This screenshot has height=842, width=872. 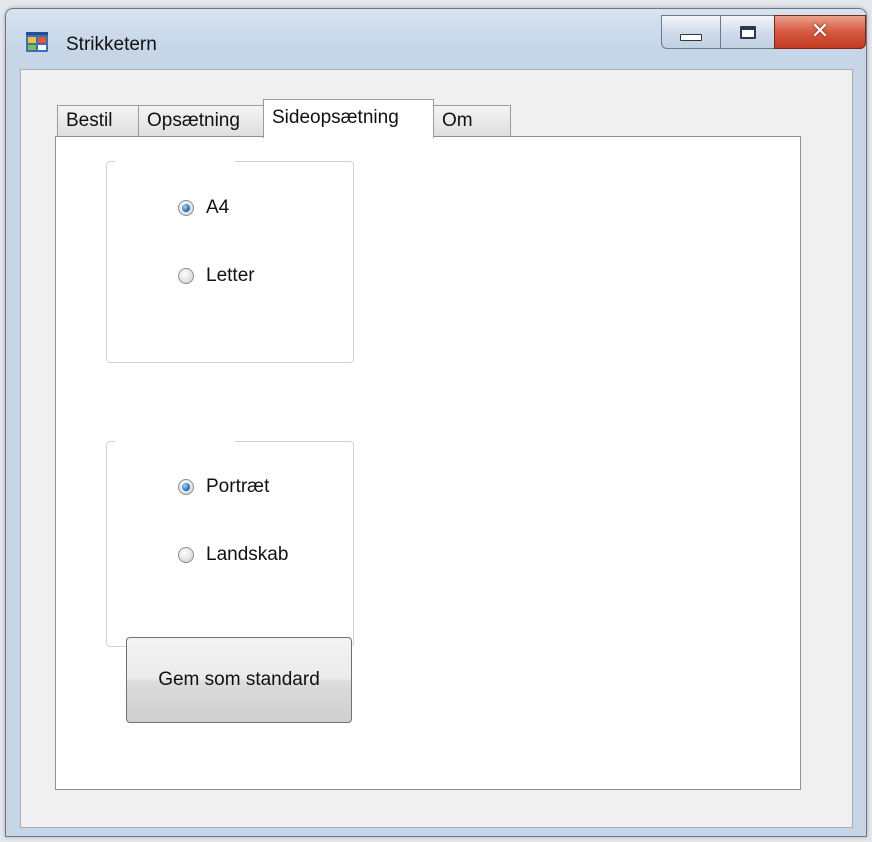 I want to click on maximize-icon, so click(x=747, y=32).